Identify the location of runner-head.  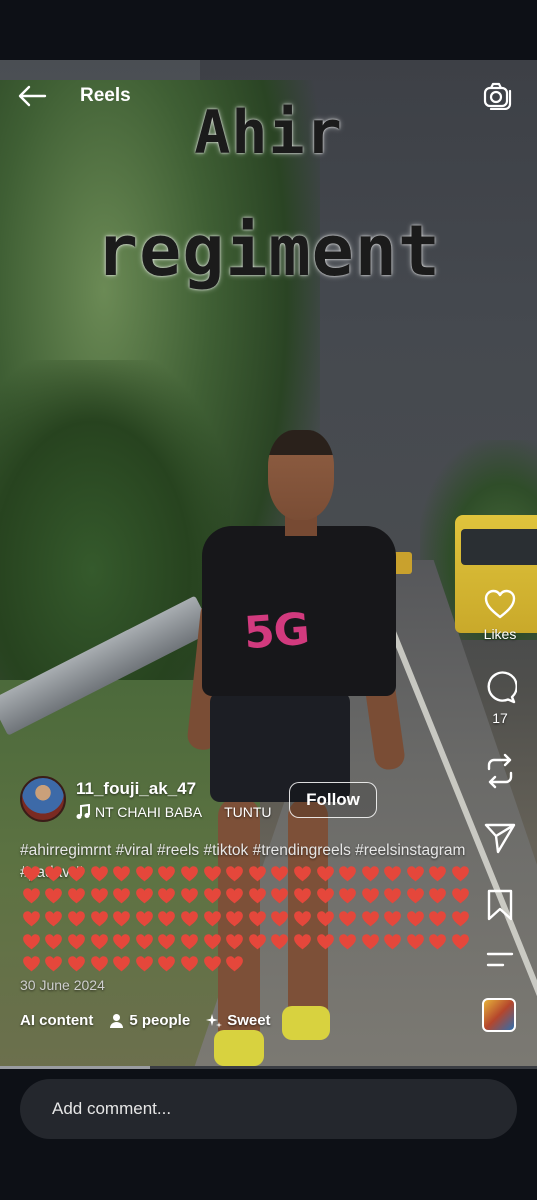
(301, 475).